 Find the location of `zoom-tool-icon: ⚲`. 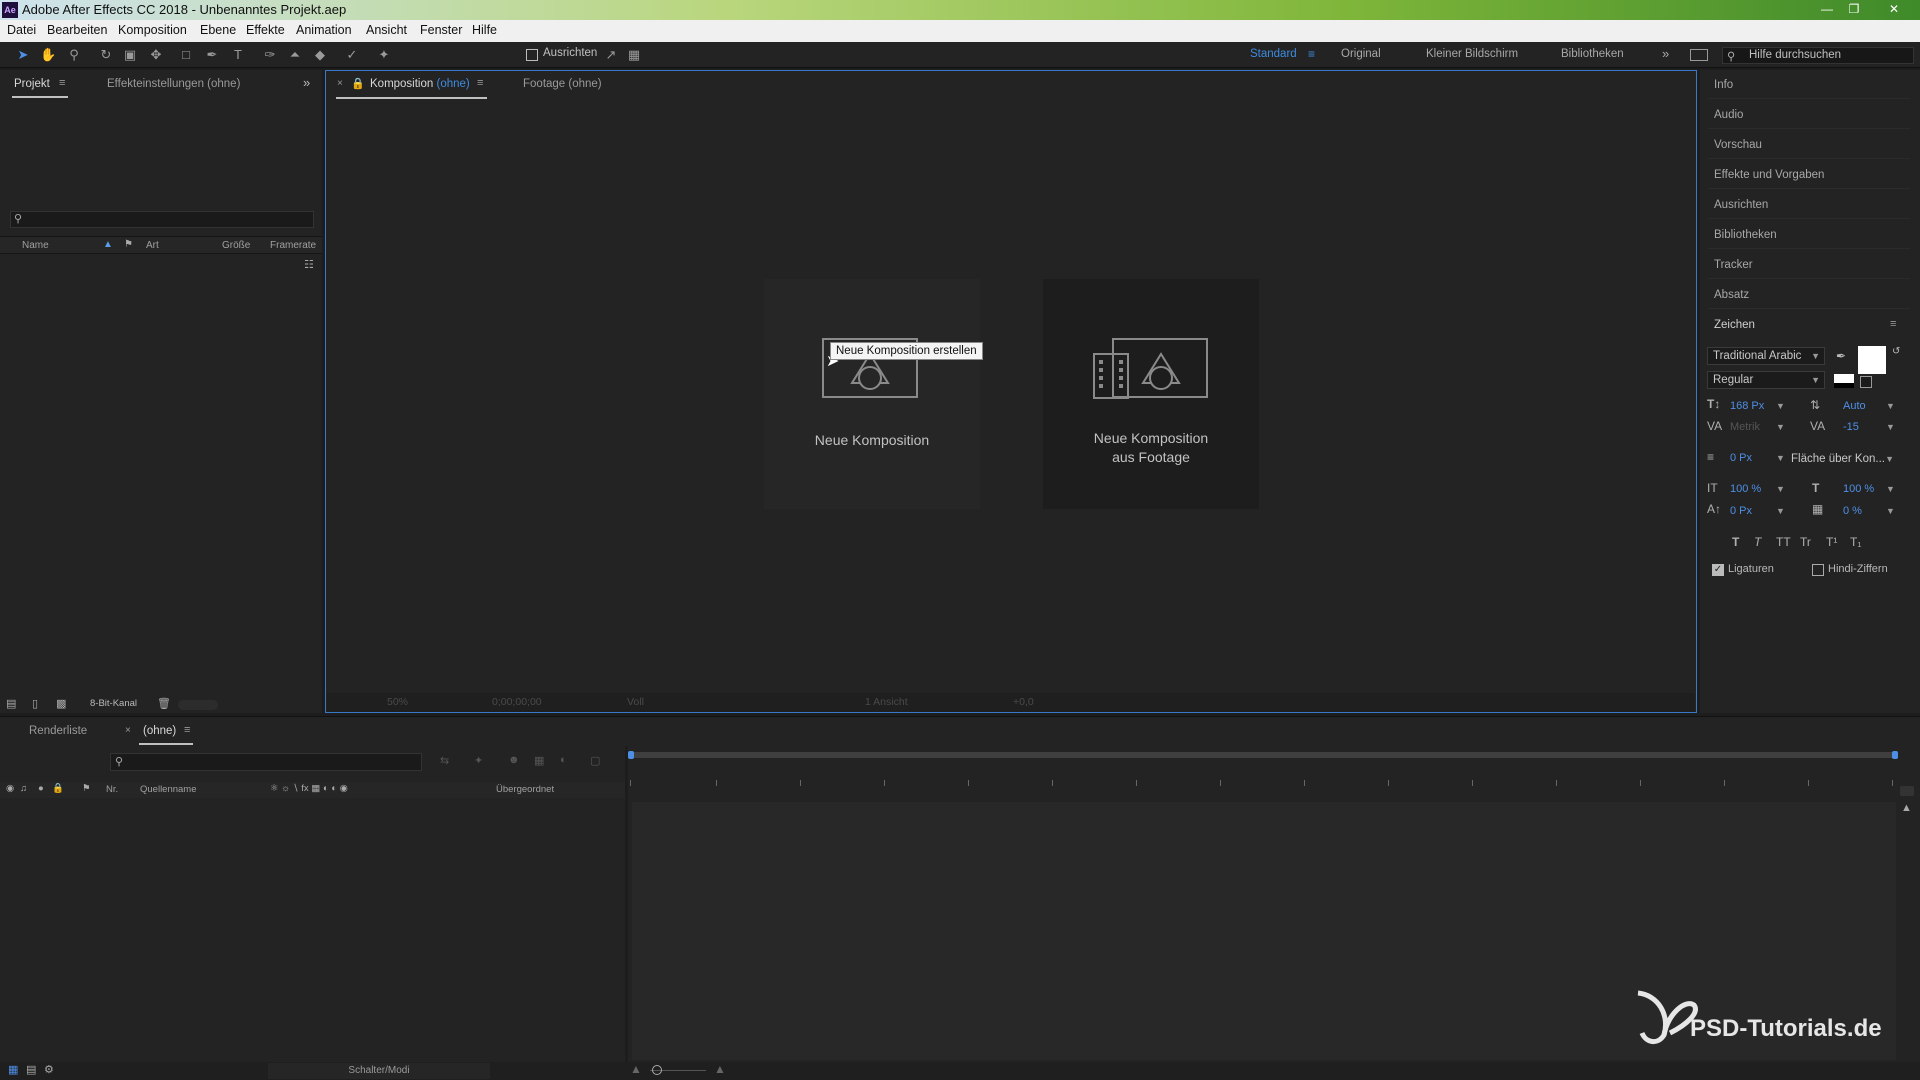

zoom-tool-icon: ⚲ is located at coordinates (74, 55).